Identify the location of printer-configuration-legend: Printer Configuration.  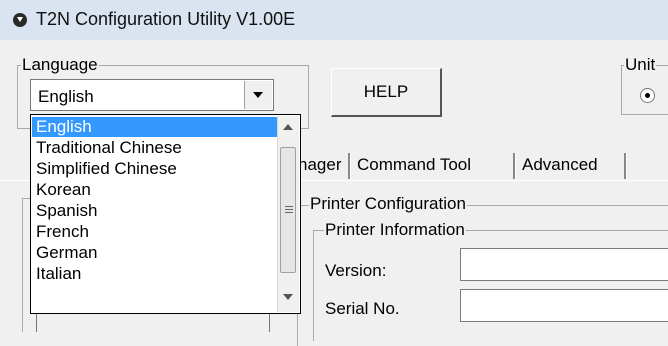
(388, 203).